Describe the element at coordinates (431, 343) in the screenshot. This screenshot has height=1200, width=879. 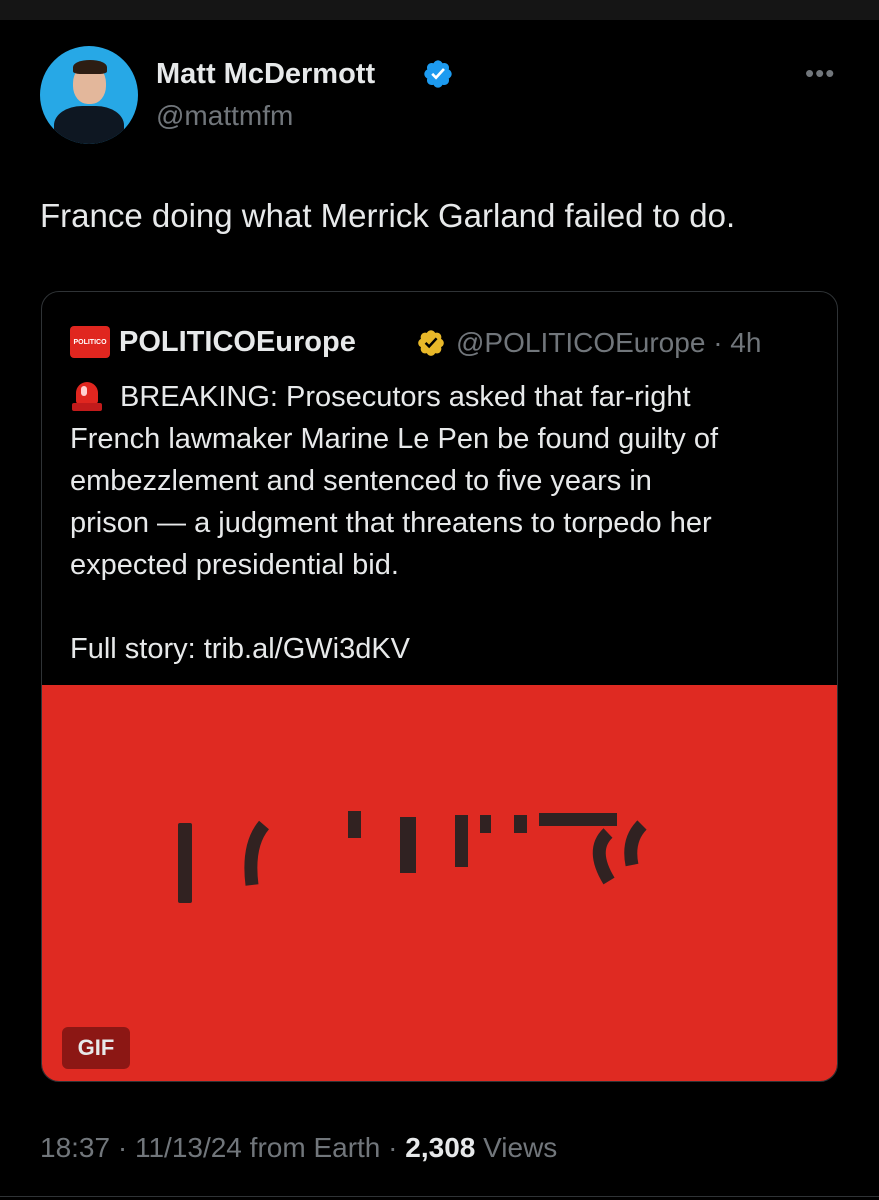
I see `verified-gold-badge-icon` at that location.